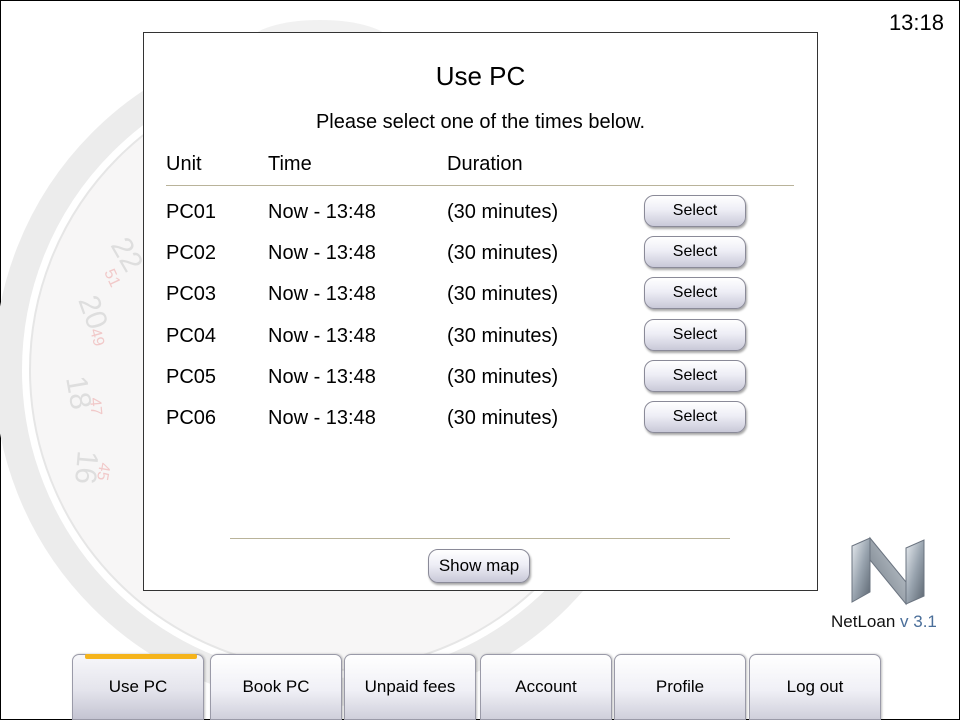 Image resolution: width=960 pixels, height=720 pixels. I want to click on tab-label: Use PC, so click(138, 686).